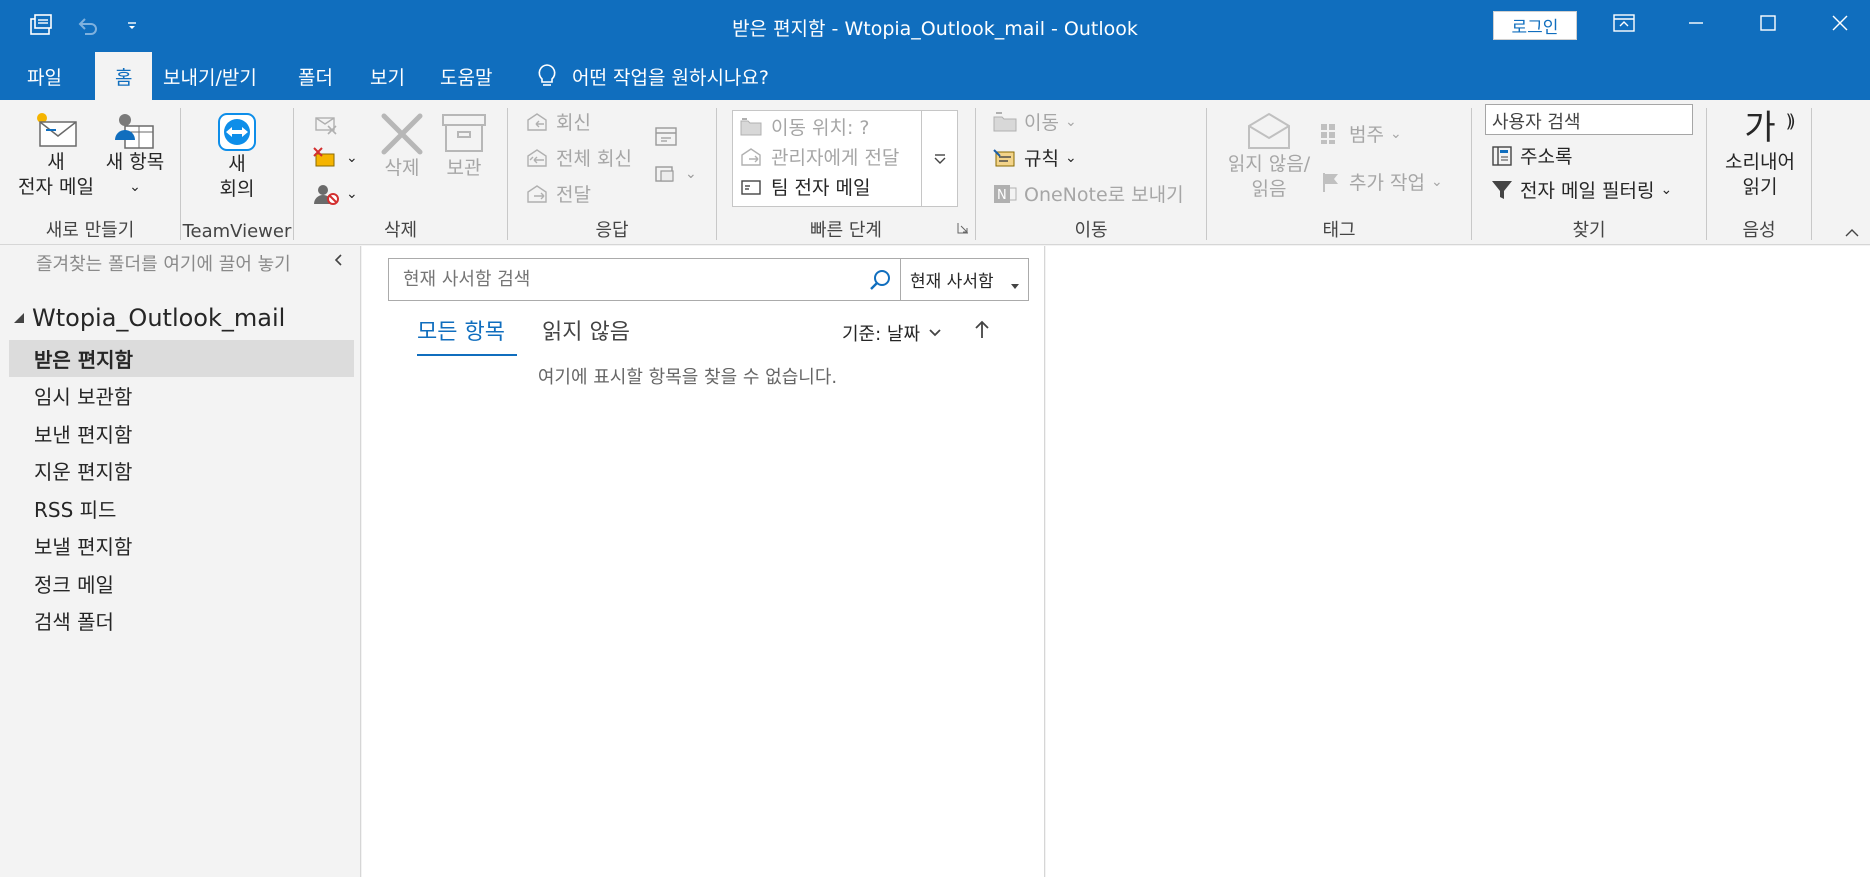 The image size is (1870, 877). Describe the element at coordinates (1269, 130) in the screenshot. I see `envelope-open-icon` at that location.